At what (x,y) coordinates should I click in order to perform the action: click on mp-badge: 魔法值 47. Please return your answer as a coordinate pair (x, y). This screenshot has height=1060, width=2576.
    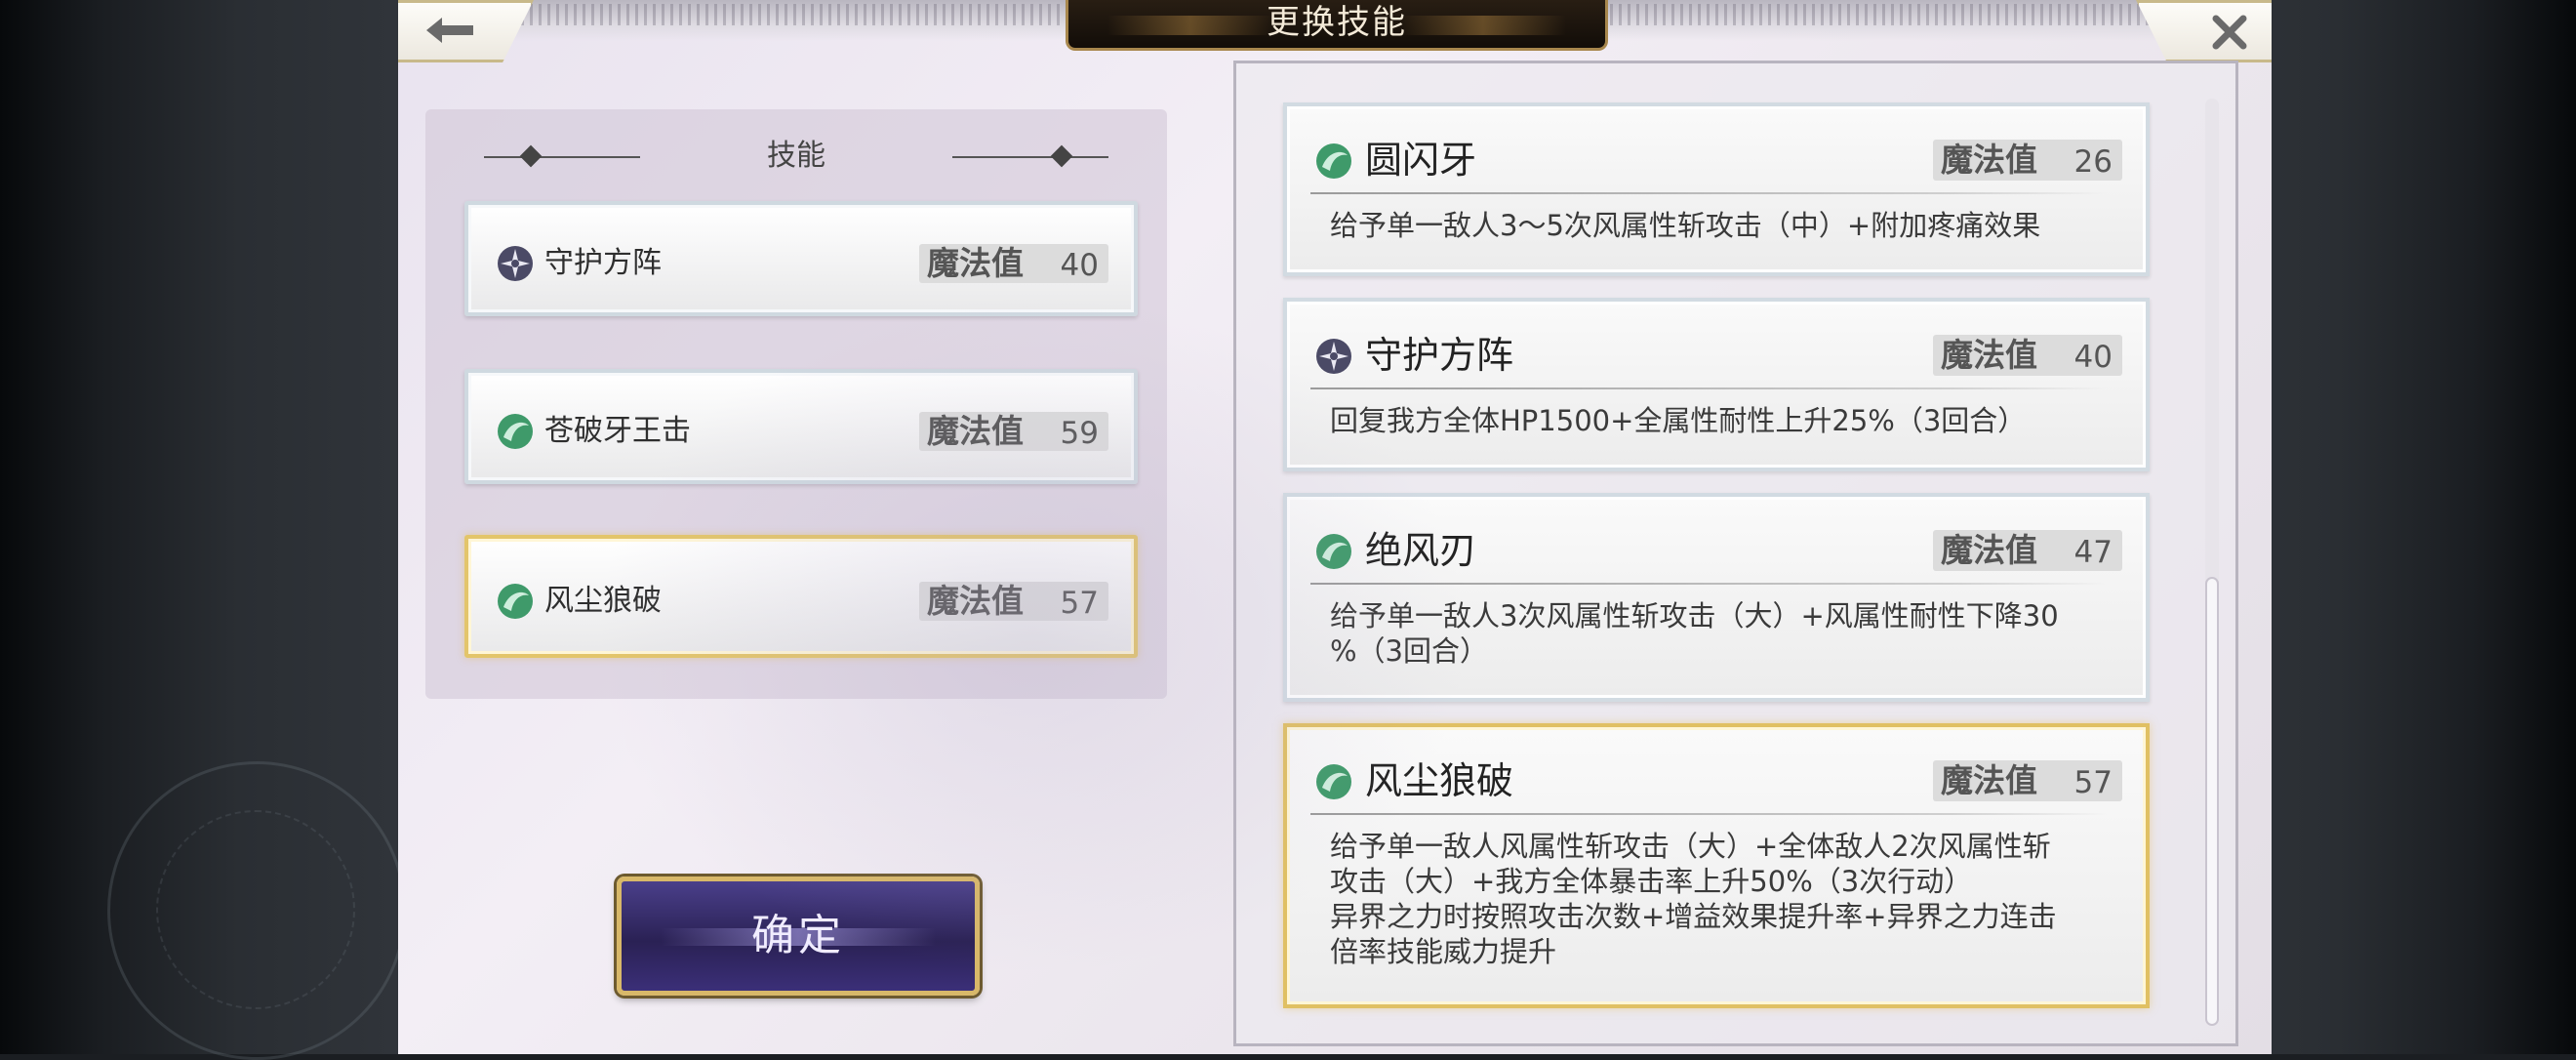
    Looking at the image, I should click on (2028, 551).